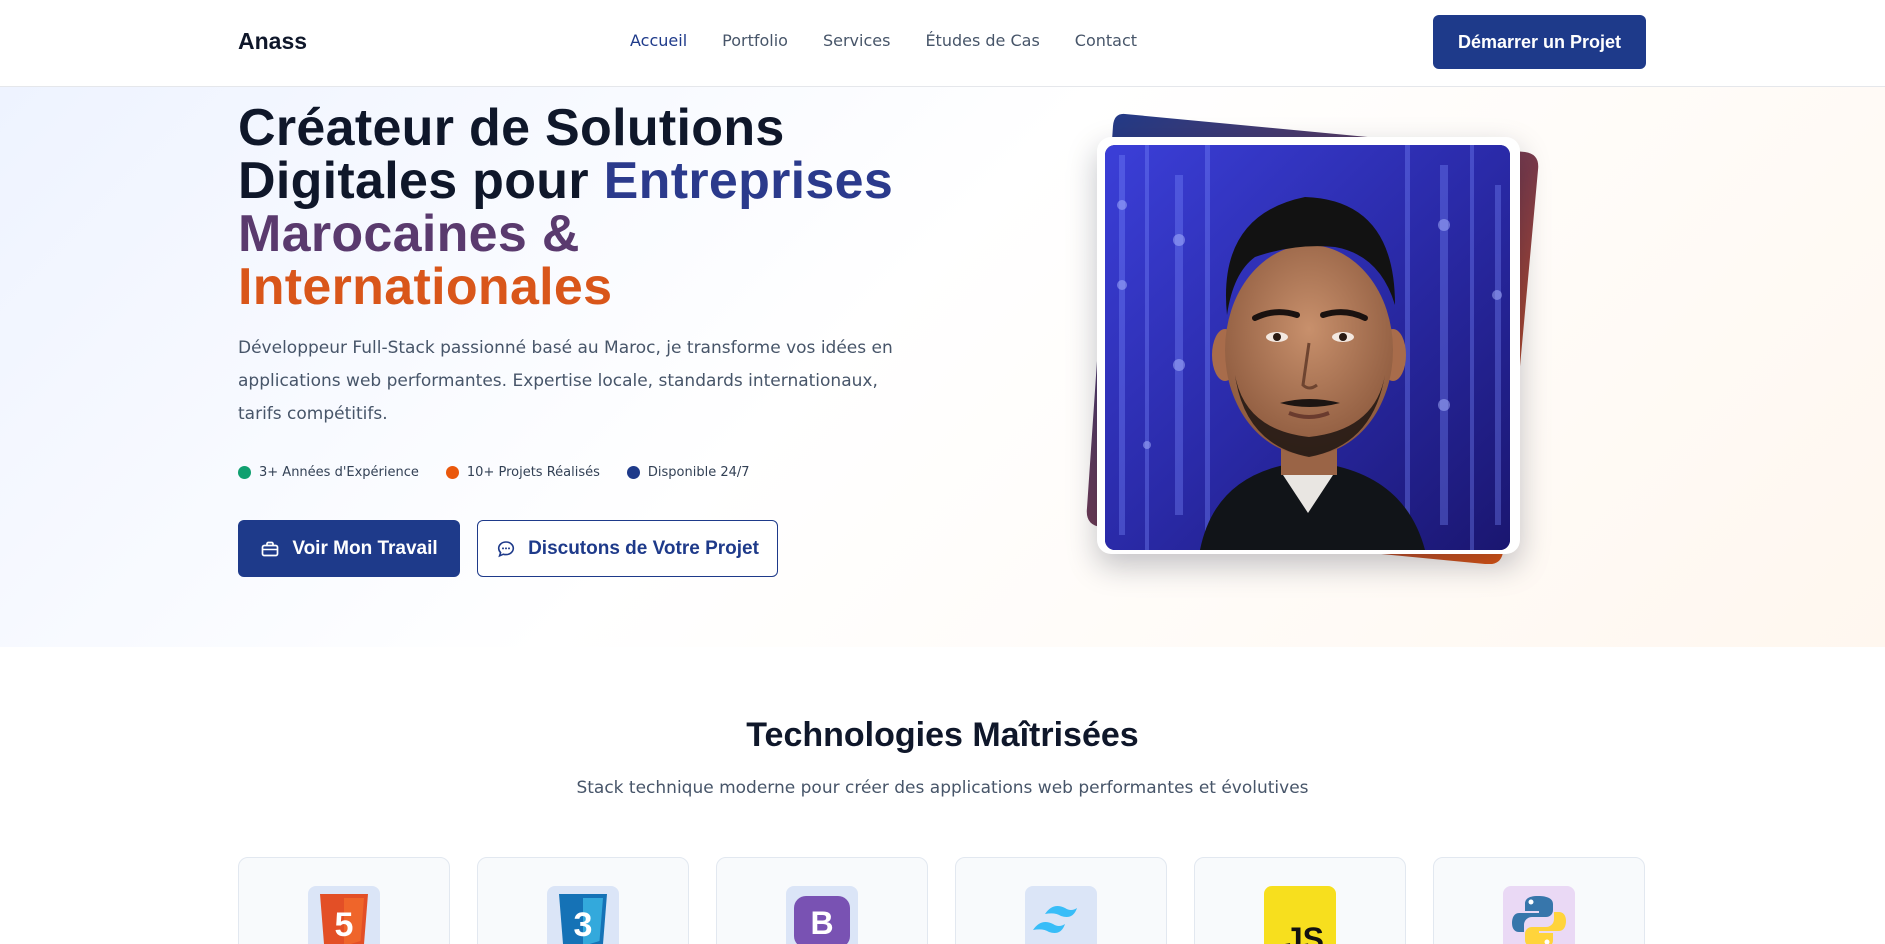  I want to click on tailwind-icon, so click(1061, 915).